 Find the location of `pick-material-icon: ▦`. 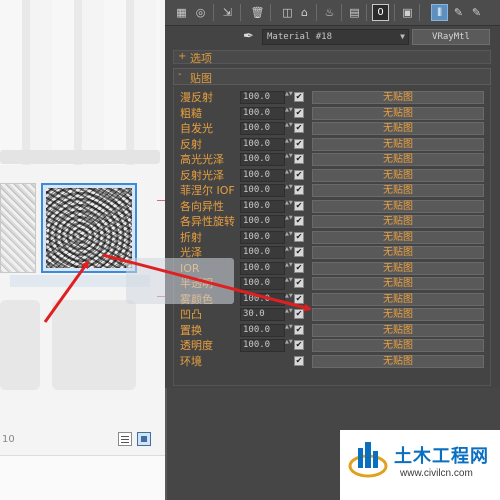

pick-material-icon: ▦ is located at coordinates (181, 12).